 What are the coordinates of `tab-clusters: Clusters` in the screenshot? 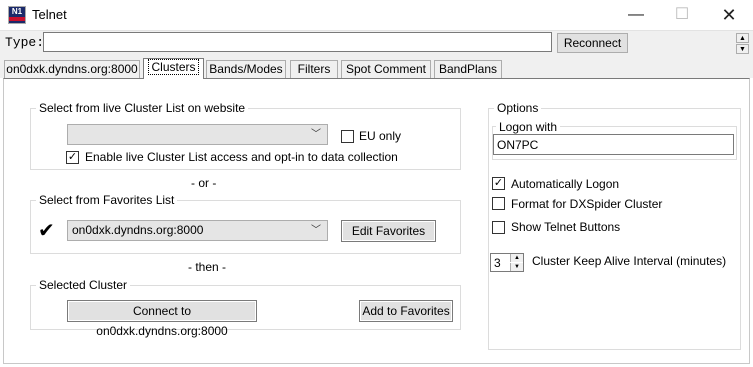 It's located at (173, 68).